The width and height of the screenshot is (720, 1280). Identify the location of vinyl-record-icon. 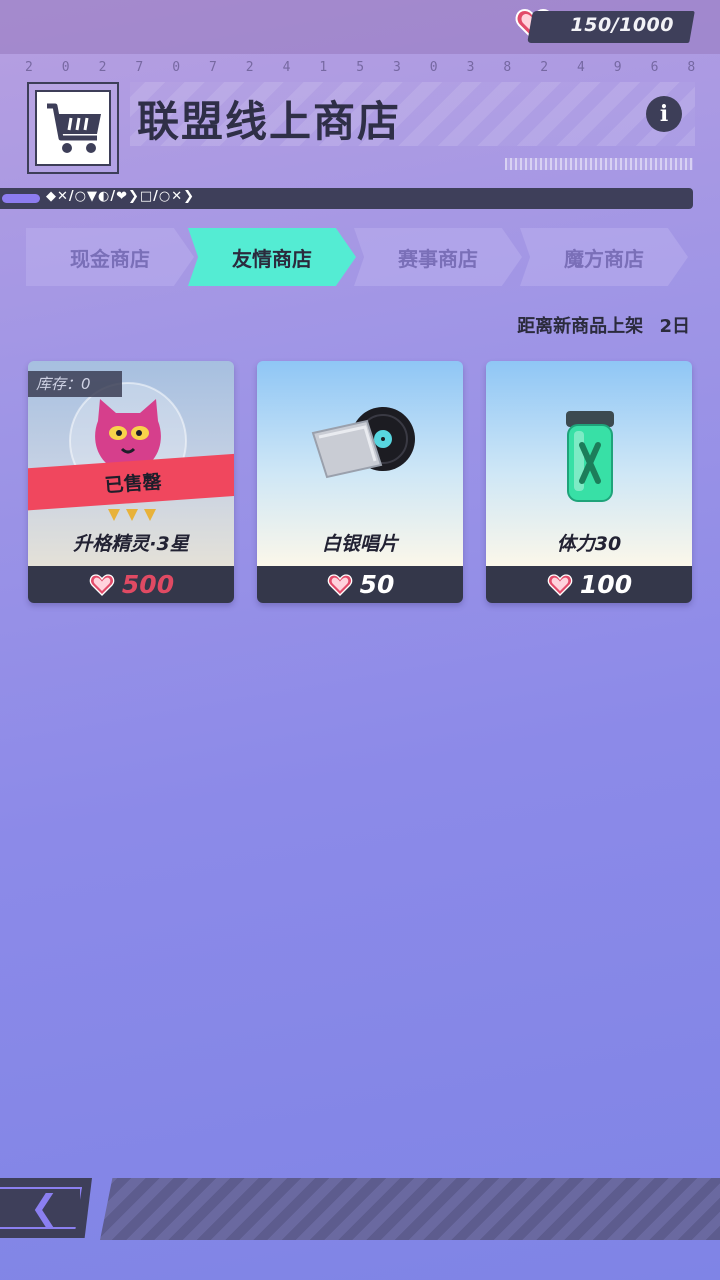
(363, 443).